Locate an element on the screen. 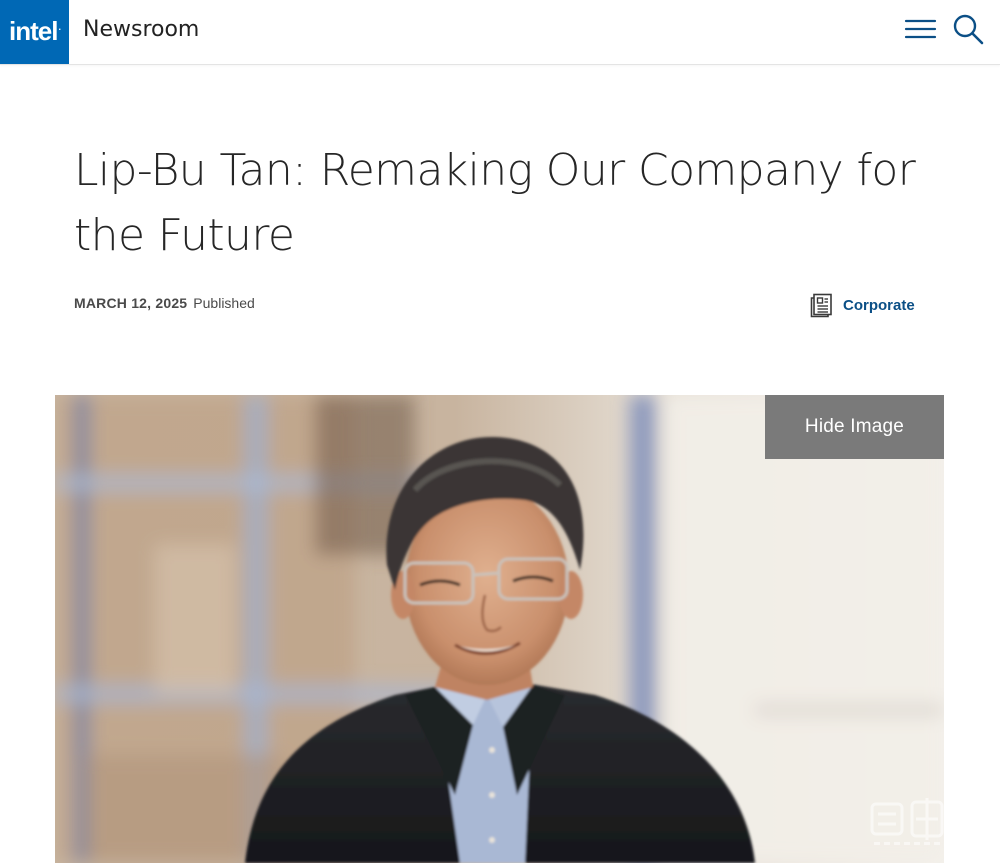 This screenshot has height=863, width=1000. logo-text: intel. is located at coordinates (35, 31).